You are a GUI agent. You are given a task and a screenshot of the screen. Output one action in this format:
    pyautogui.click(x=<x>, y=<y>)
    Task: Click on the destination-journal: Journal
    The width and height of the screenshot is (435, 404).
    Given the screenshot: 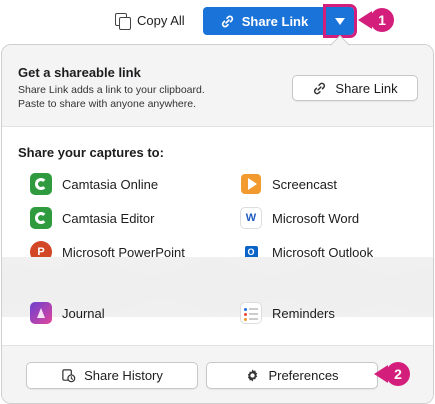 What is the action you would take?
    pyautogui.click(x=67, y=313)
    